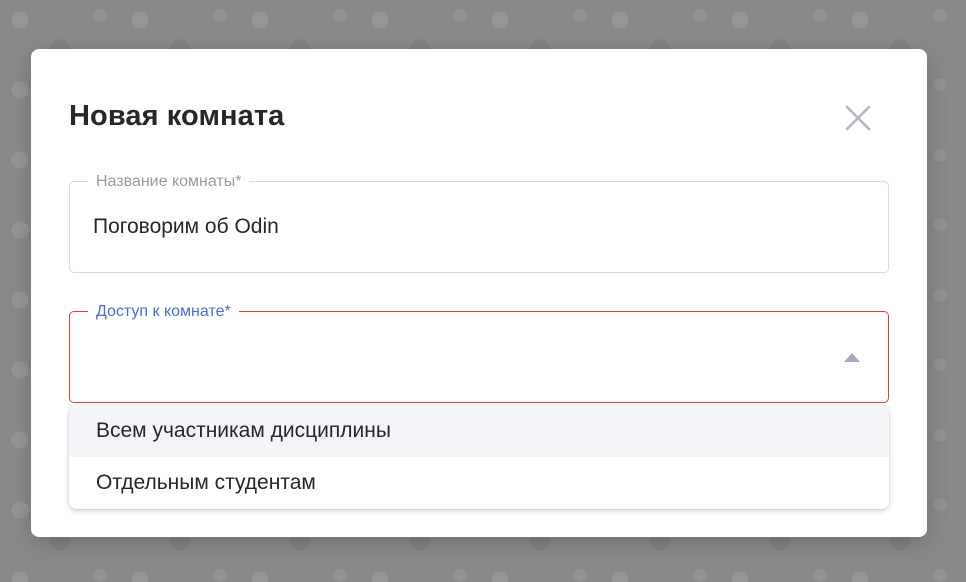 The width and height of the screenshot is (966, 582). What do you see at coordinates (206, 482) in the screenshot?
I see `option-label: Отдельным студентам` at bounding box center [206, 482].